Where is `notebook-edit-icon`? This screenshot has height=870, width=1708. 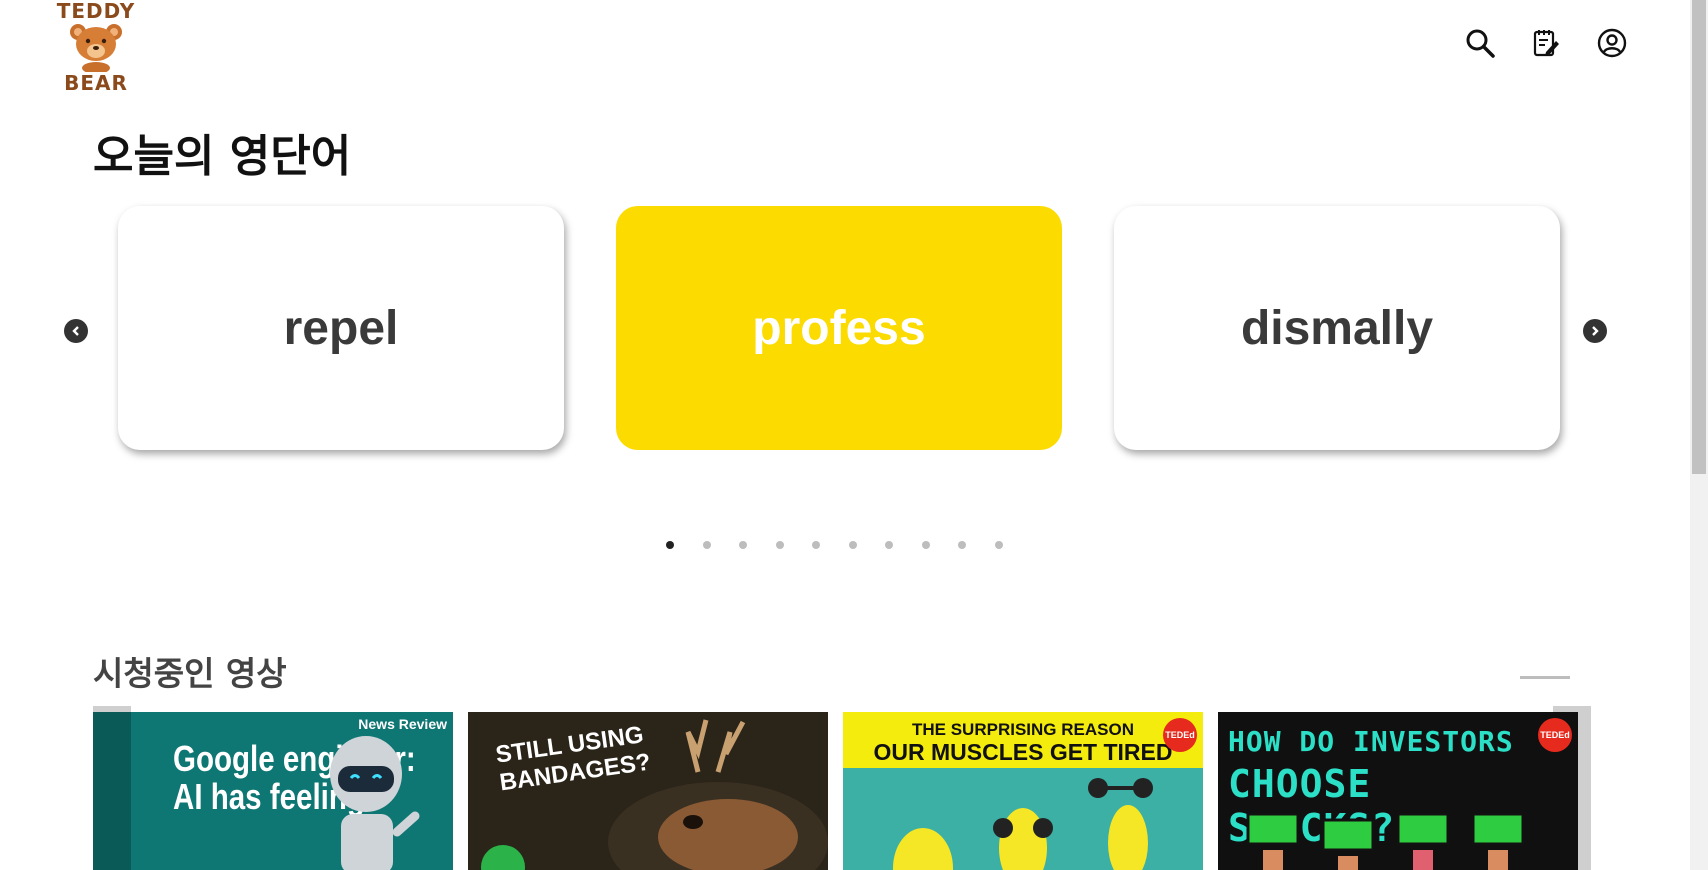 notebook-edit-icon is located at coordinates (1546, 43).